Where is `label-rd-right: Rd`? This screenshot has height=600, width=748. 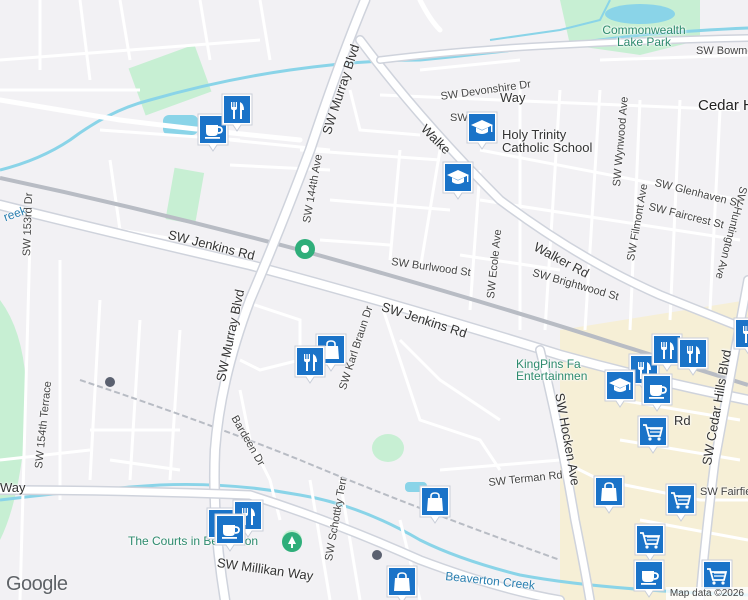
label-rd-right: Rd is located at coordinates (682, 420).